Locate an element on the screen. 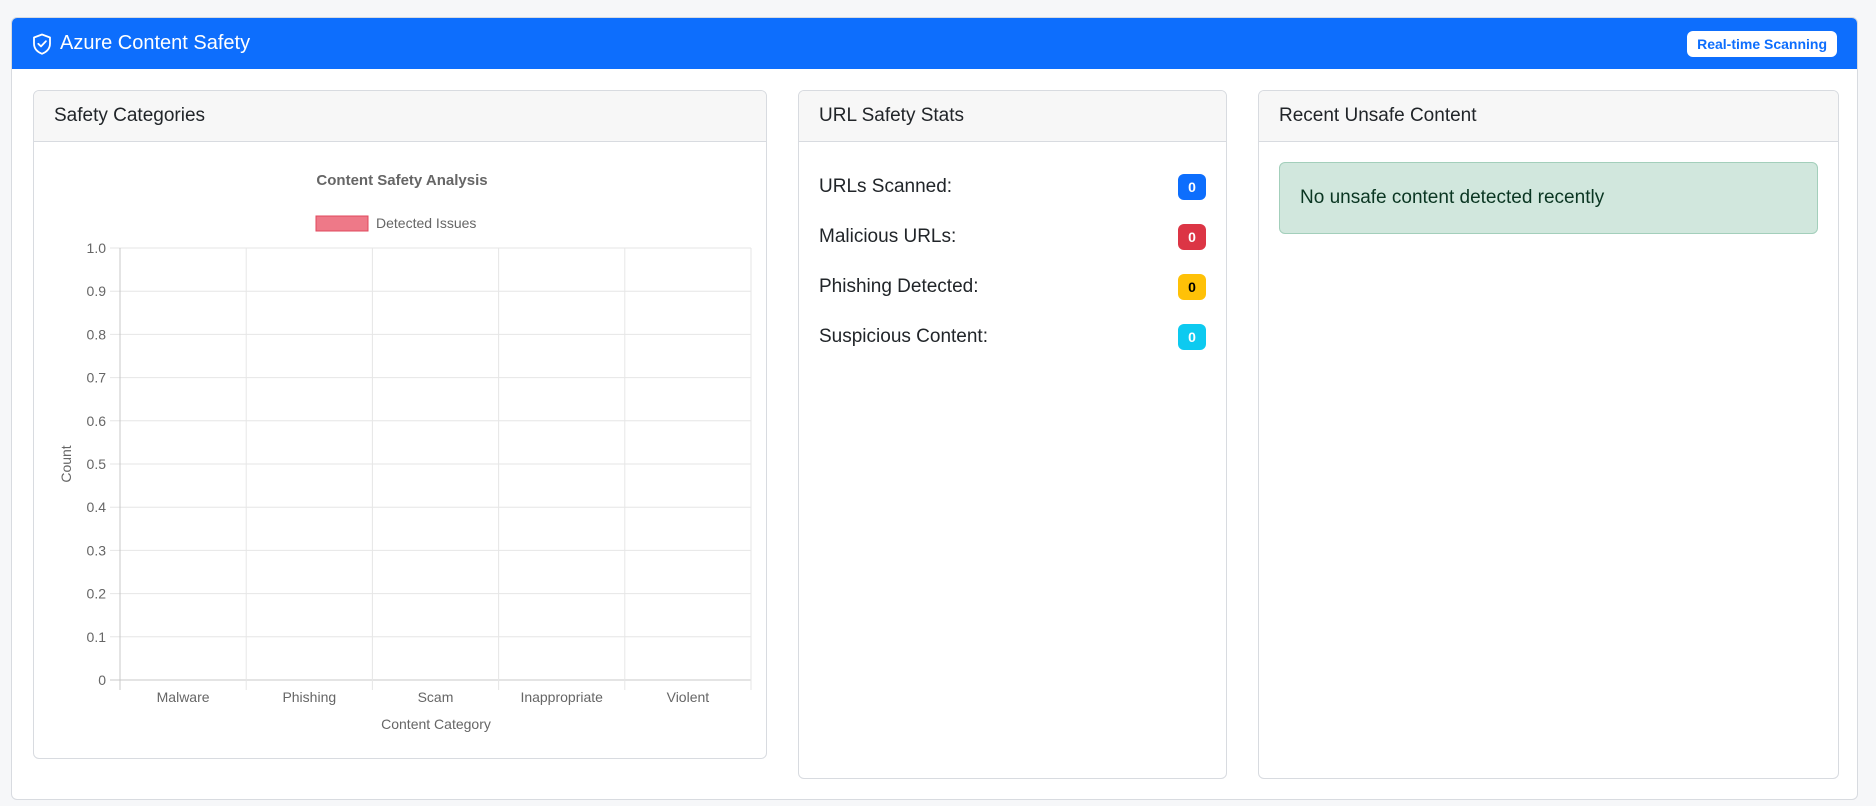 The height and width of the screenshot is (806, 1876). stat-badge-suspicious-content: 0 is located at coordinates (1192, 337).